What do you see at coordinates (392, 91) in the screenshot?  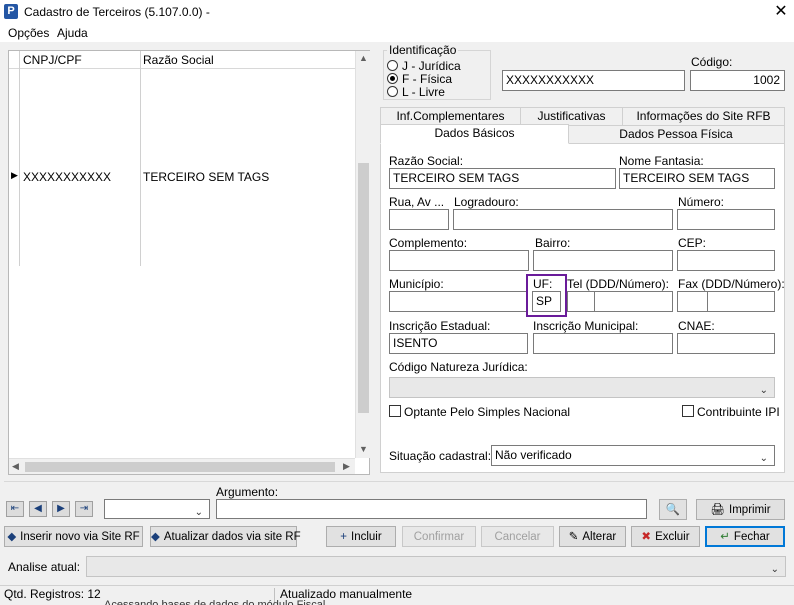 I see `radio-livre` at bounding box center [392, 91].